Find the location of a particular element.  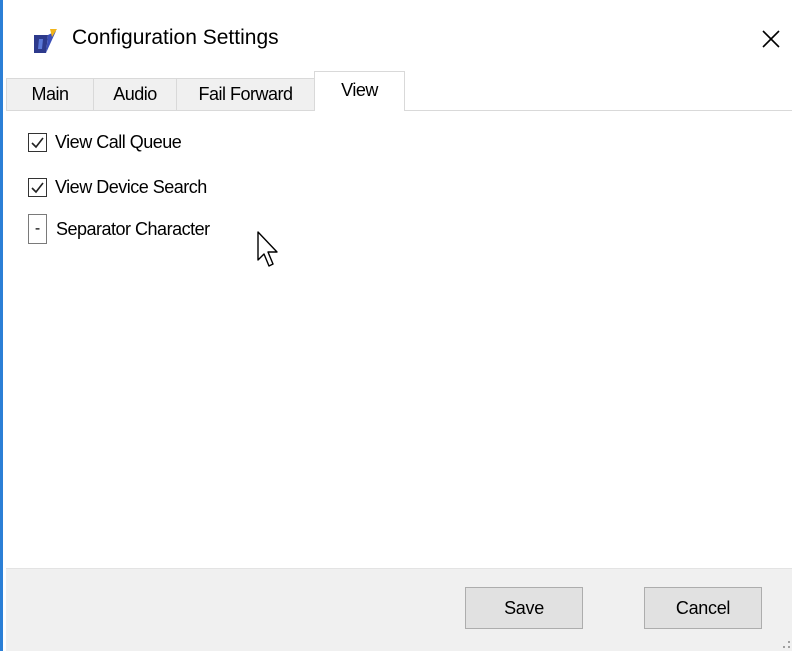

separator-character-option: - Separator Character is located at coordinates (119, 229).